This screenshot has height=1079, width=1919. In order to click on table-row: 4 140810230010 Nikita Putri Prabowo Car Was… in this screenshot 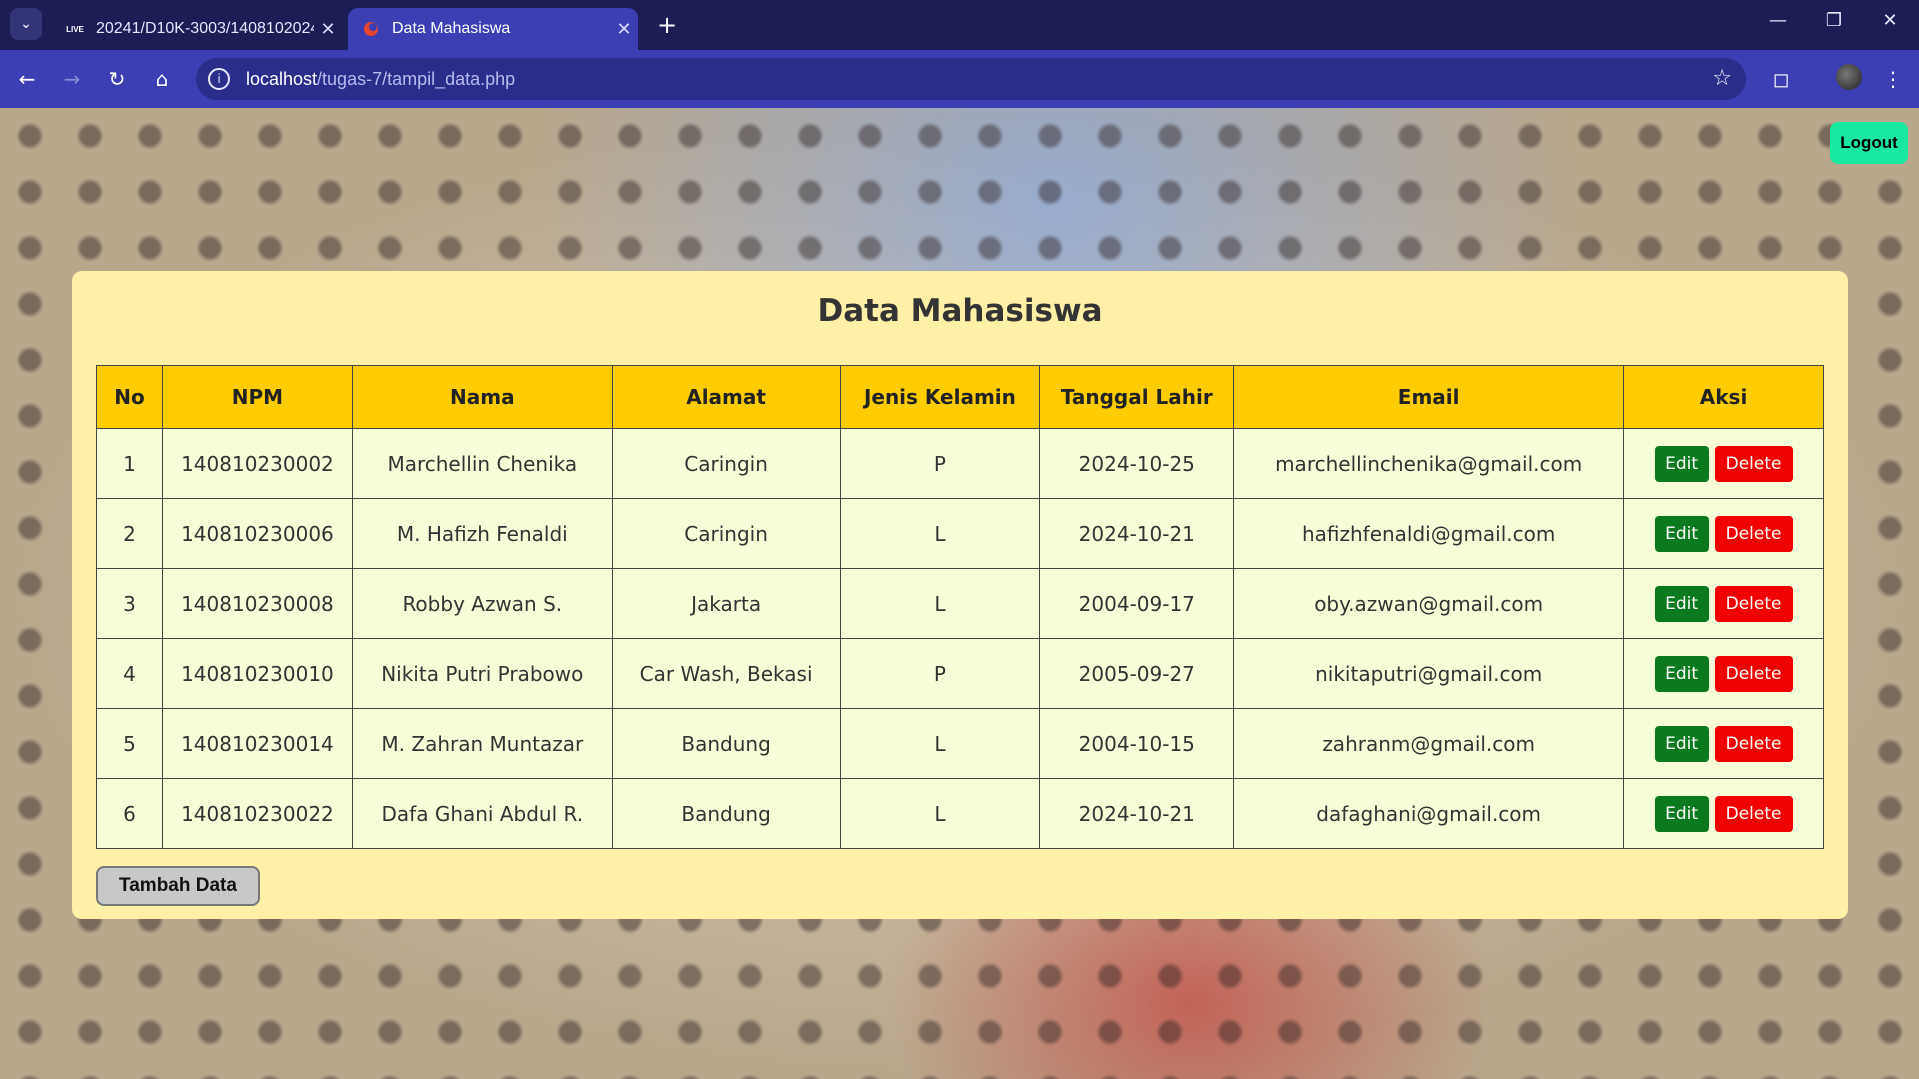, I will do `click(960, 673)`.